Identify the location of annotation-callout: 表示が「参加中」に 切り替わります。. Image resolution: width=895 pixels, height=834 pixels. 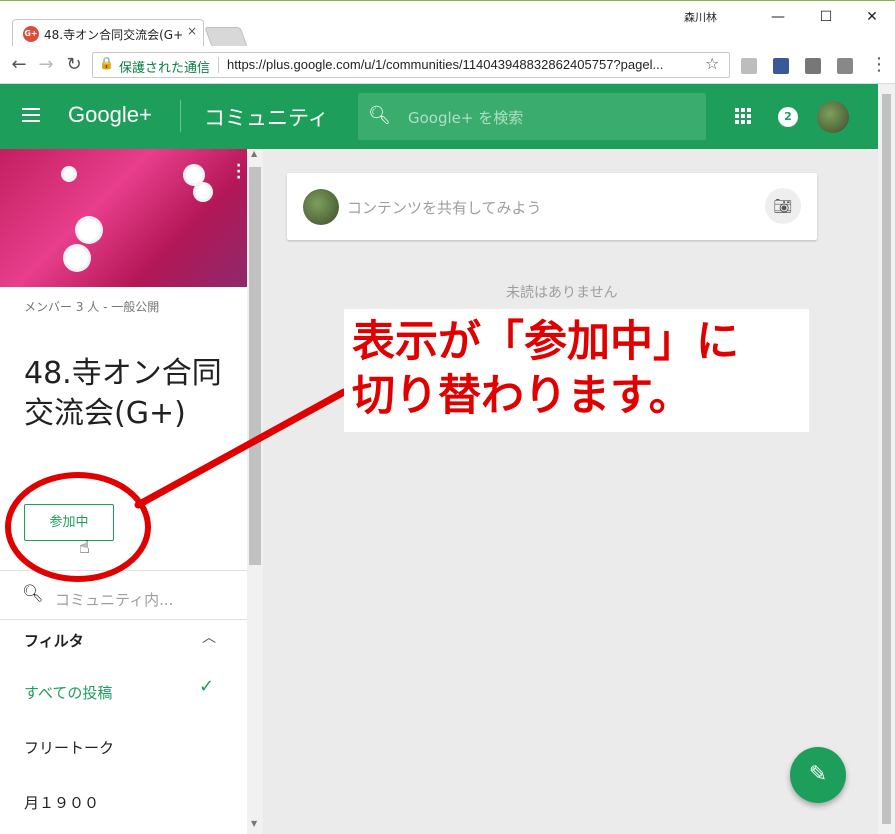
(576, 370).